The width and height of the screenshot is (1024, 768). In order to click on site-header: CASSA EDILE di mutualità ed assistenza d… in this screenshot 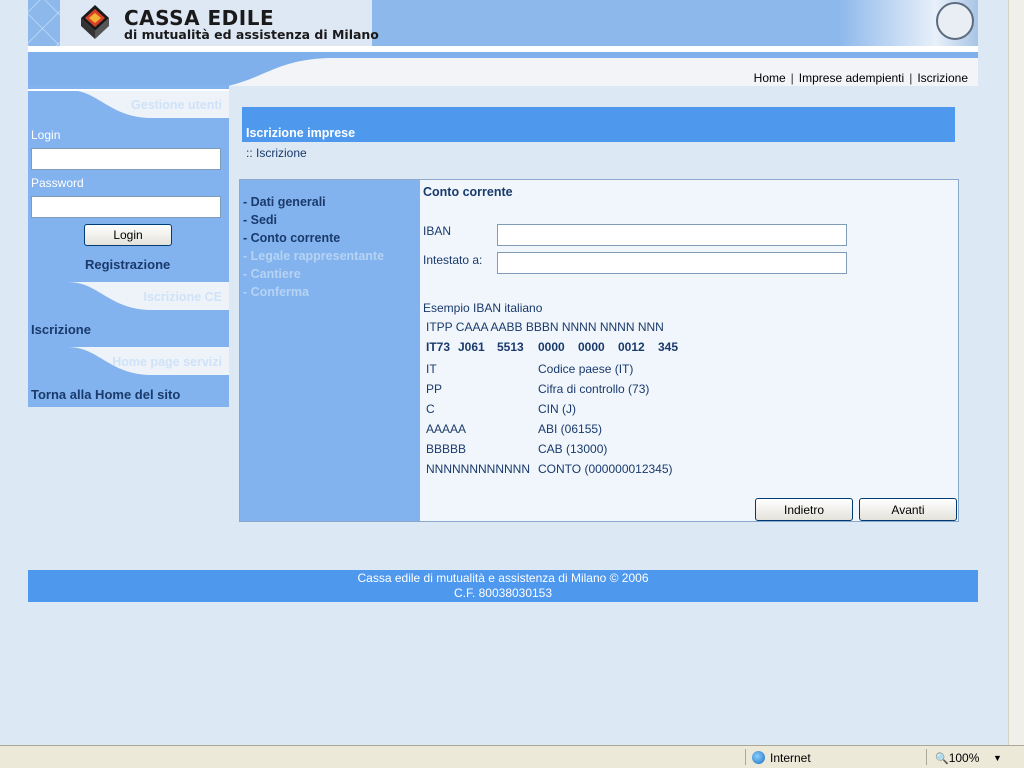, I will do `click(503, 23)`.